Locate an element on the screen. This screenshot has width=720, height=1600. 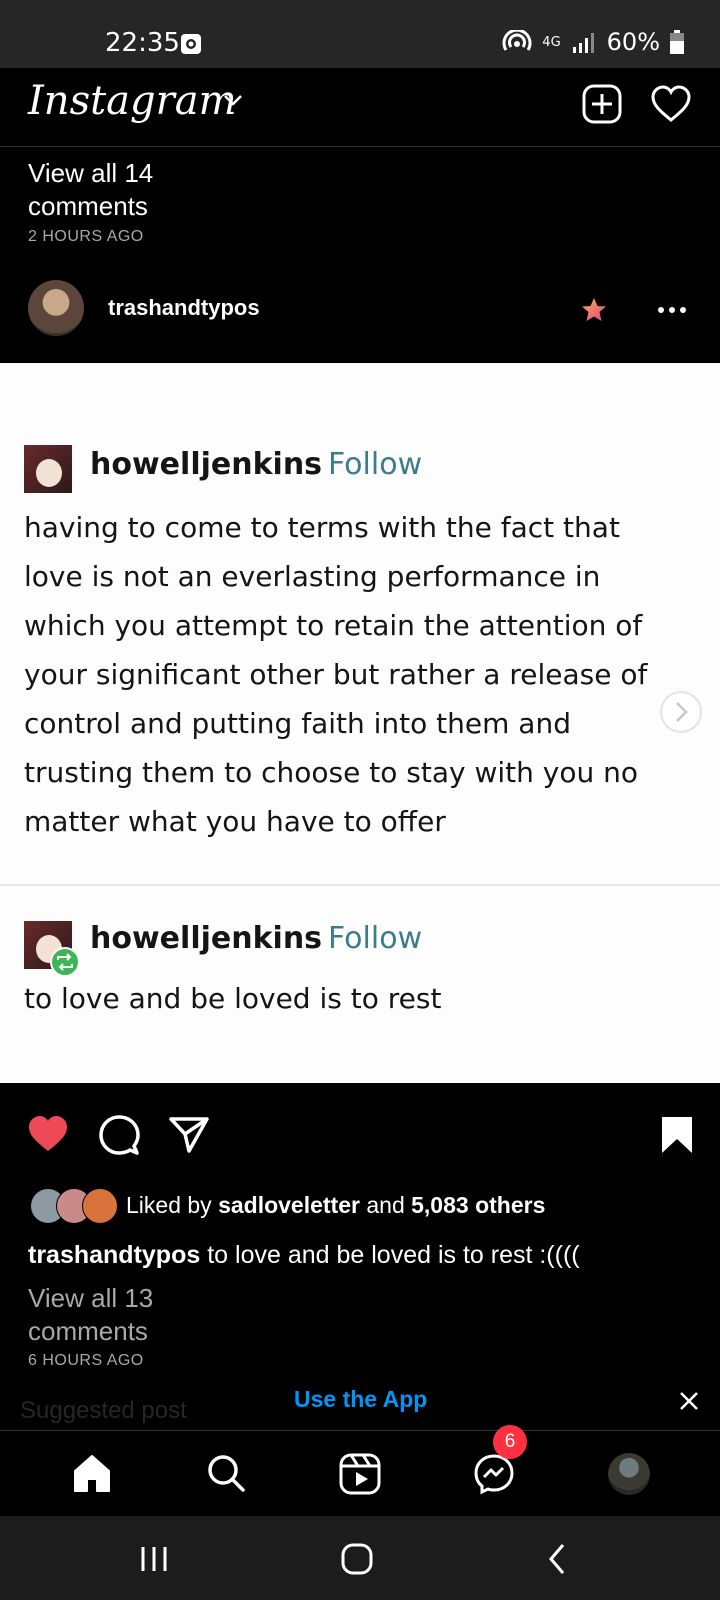
status-bar: 22:35 4G 60% is located at coordinates (360, 34).